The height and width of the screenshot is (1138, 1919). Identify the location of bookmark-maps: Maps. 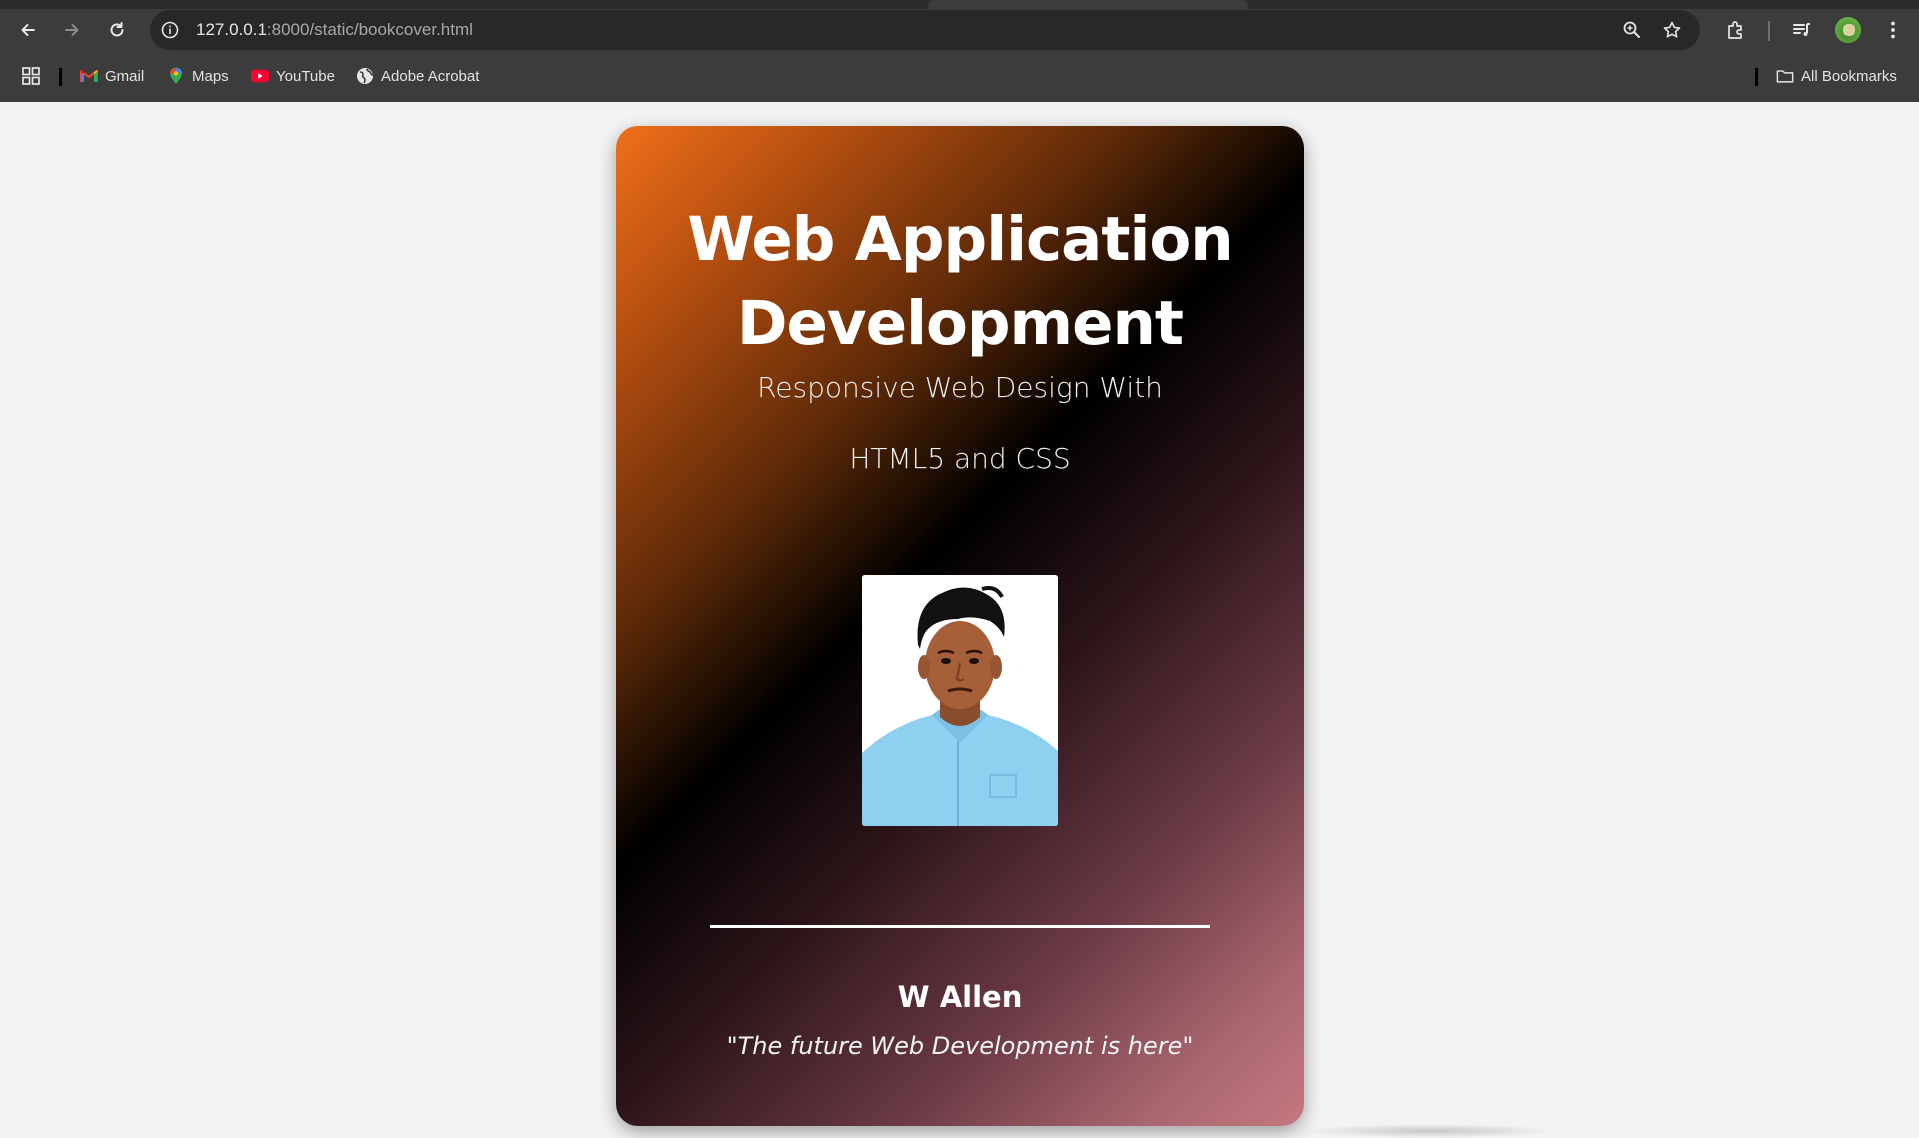
(198, 76).